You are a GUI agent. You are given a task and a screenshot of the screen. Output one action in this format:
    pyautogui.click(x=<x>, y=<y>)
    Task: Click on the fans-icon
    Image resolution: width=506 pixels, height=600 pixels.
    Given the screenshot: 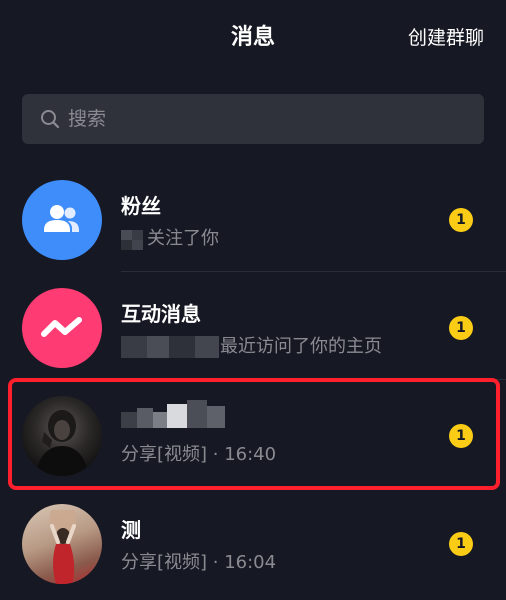 What is the action you would take?
    pyautogui.click(x=61, y=218)
    